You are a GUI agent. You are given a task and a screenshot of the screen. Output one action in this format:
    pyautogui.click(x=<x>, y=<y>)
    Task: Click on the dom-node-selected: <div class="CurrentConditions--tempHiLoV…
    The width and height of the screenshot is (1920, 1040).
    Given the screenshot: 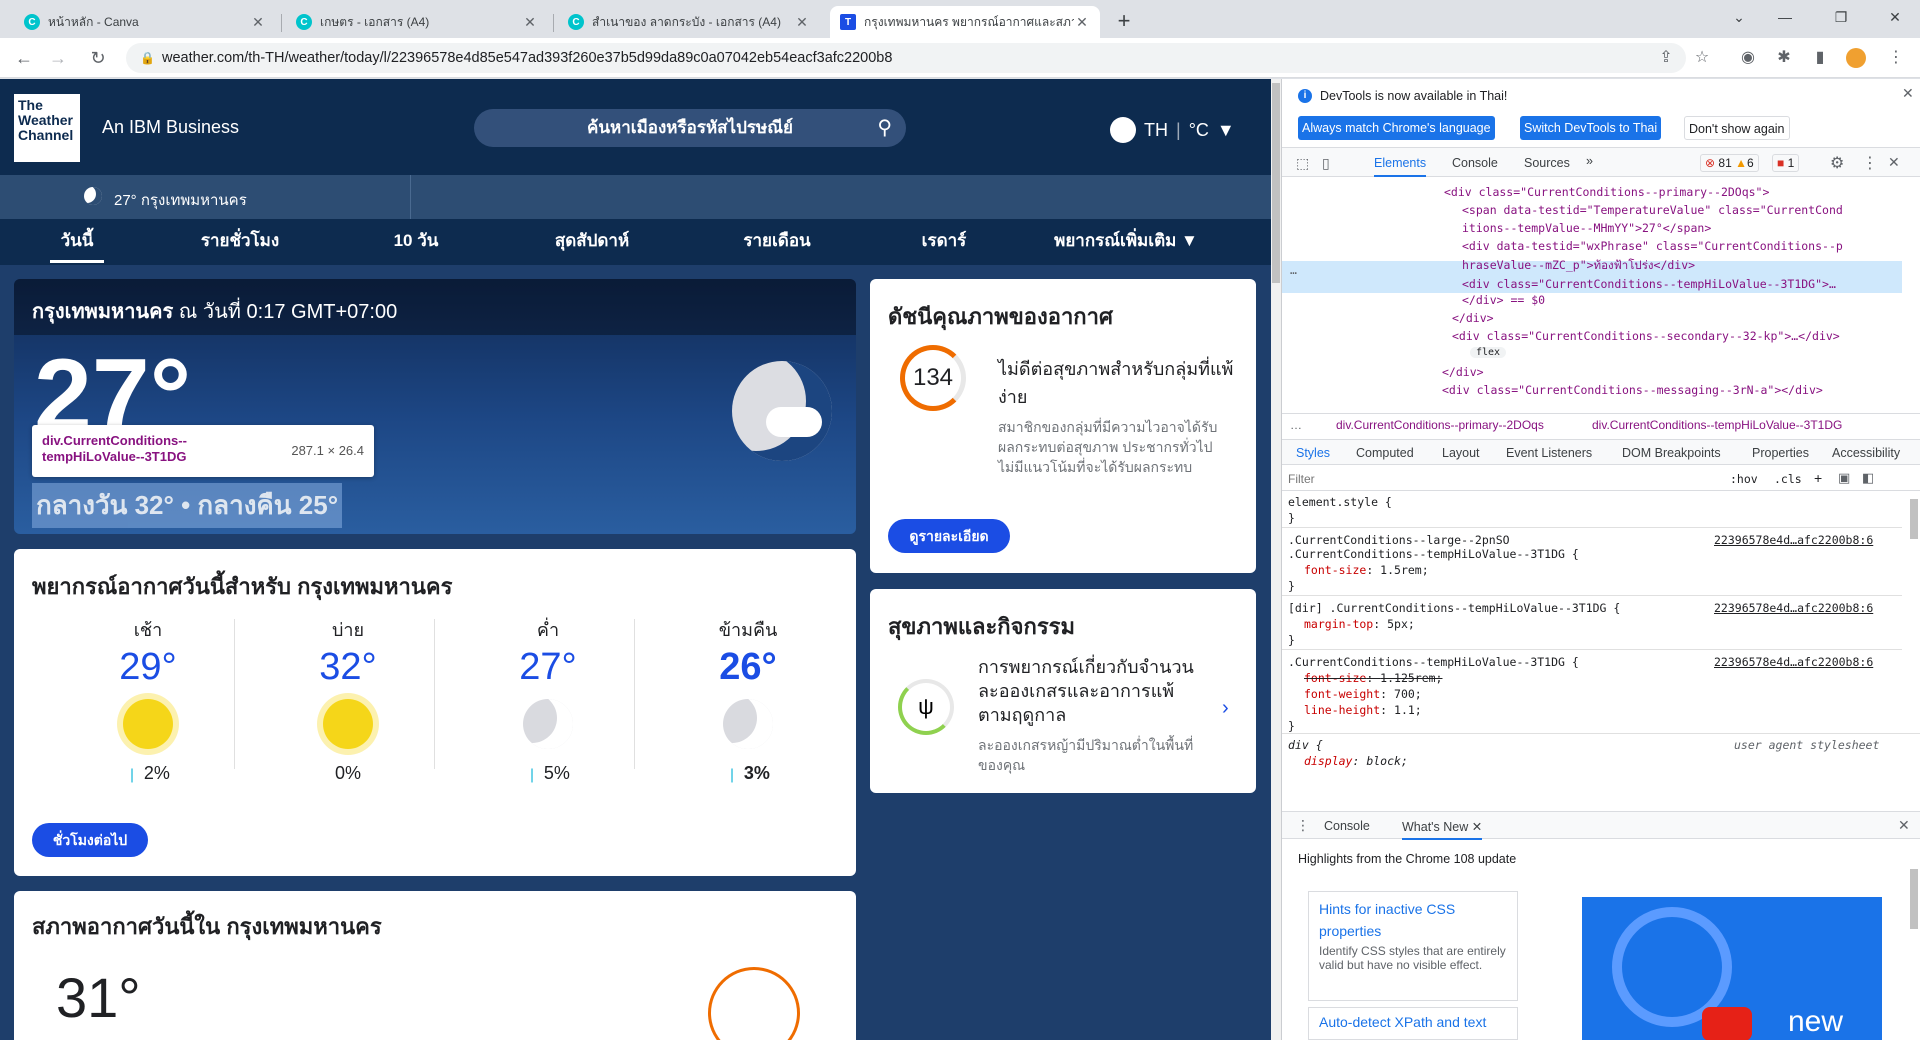 What is the action you would take?
    pyautogui.click(x=1649, y=284)
    